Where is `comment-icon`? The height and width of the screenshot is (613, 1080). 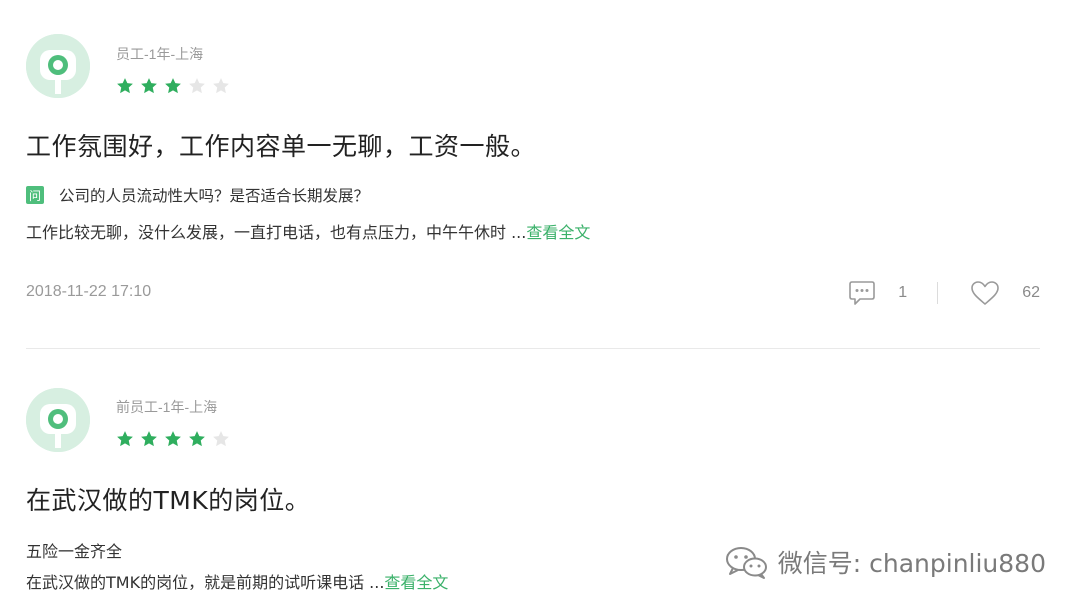
comment-icon is located at coordinates (862, 293).